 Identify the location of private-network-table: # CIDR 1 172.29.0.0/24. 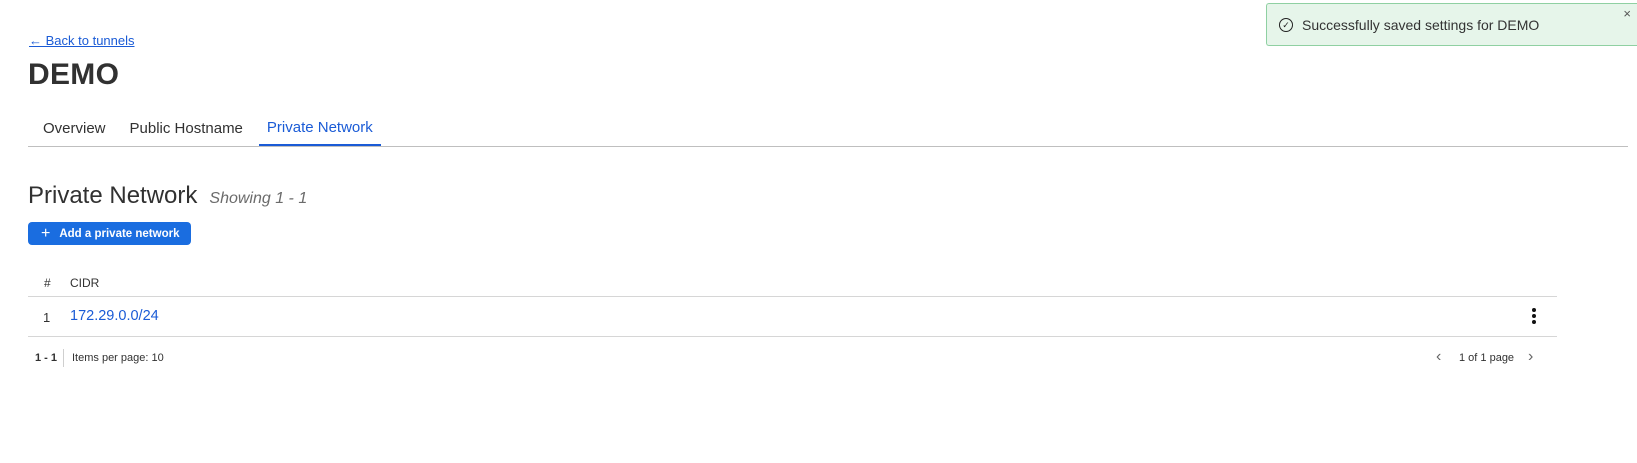
(792, 302).